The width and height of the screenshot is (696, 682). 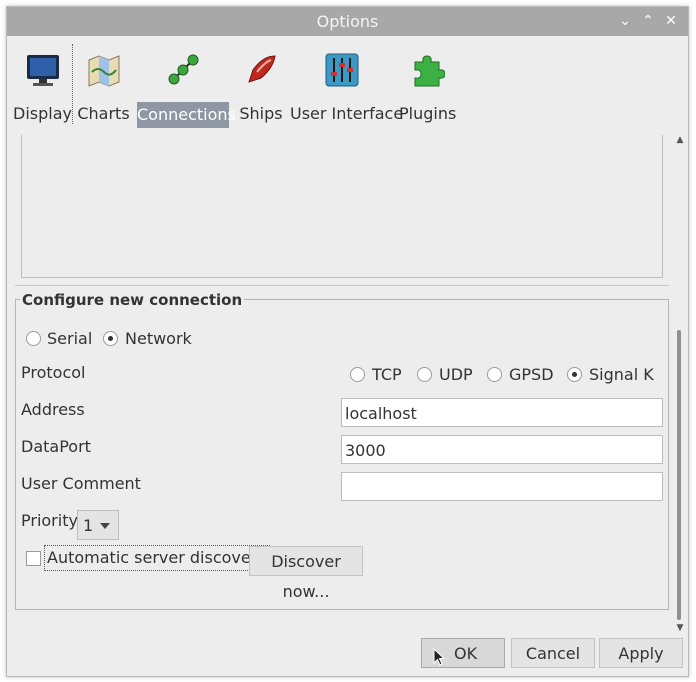 What do you see at coordinates (648, 21) in the screenshot?
I see `maximize-icon: ⌃` at bounding box center [648, 21].